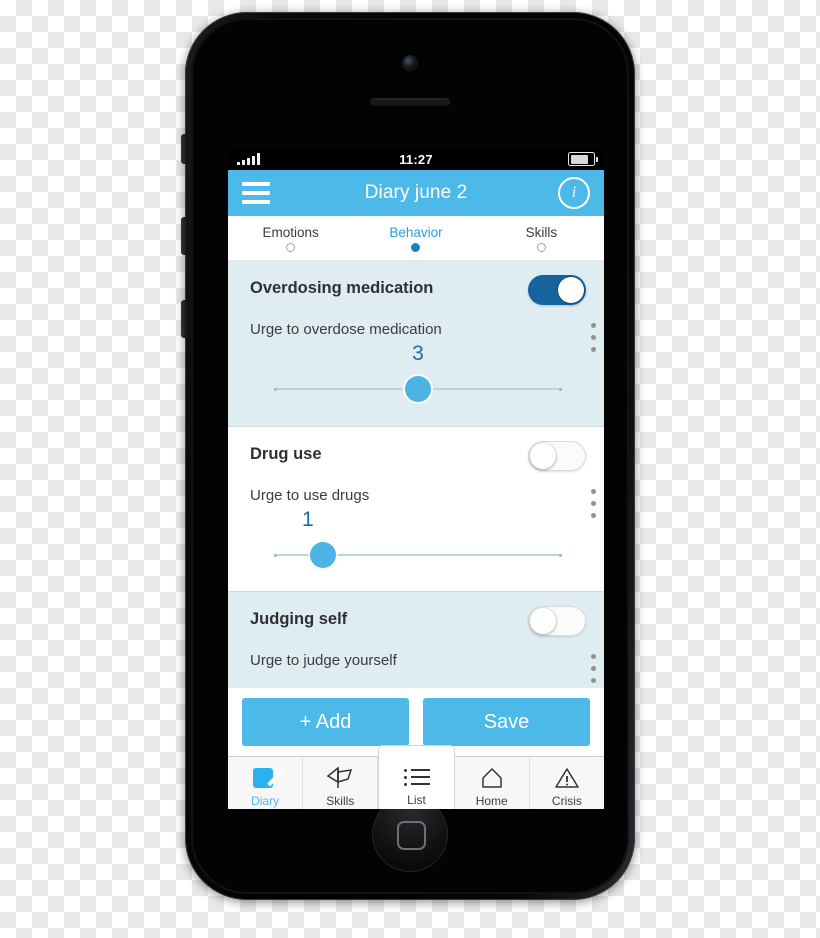 The width and height of the screenshot is (820, 938). What do you see at coordinates (416, 639) in the screenshot?
I see `behavior-card-judging-self: Judging self Urge to judge yourself` at bounding box center [416, 639].